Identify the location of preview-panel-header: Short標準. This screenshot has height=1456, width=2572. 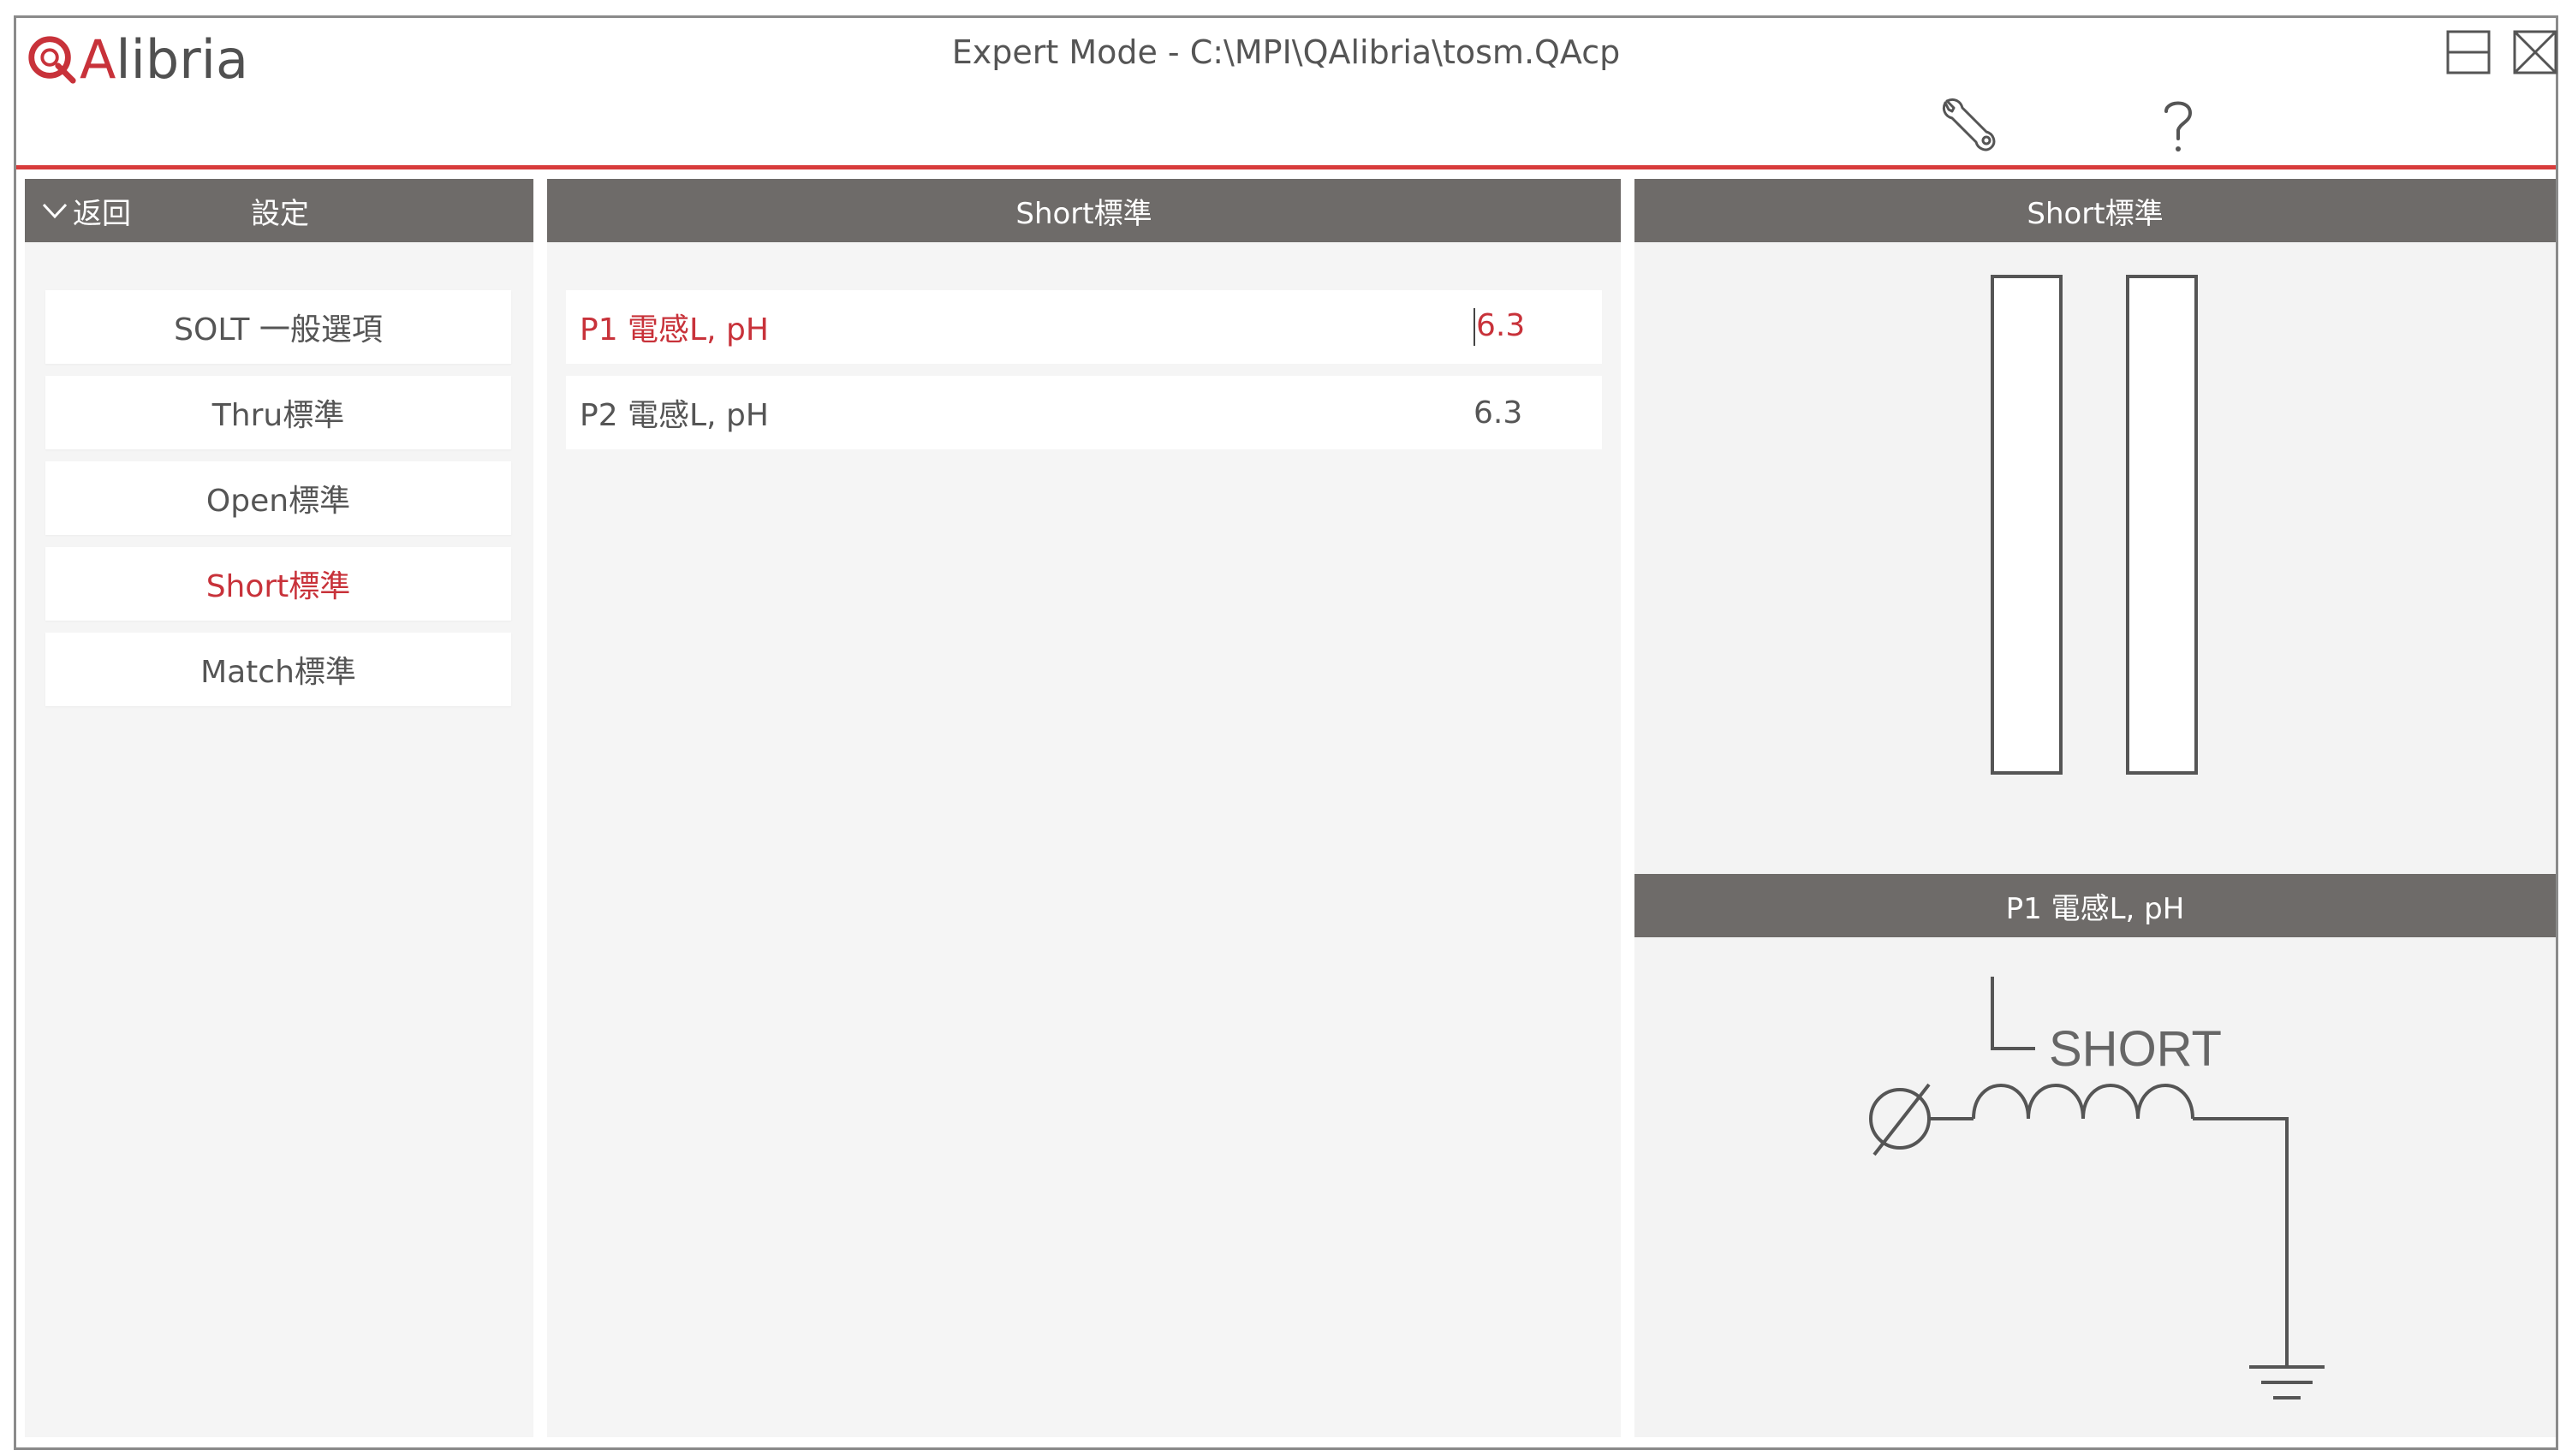
(2095, 210).